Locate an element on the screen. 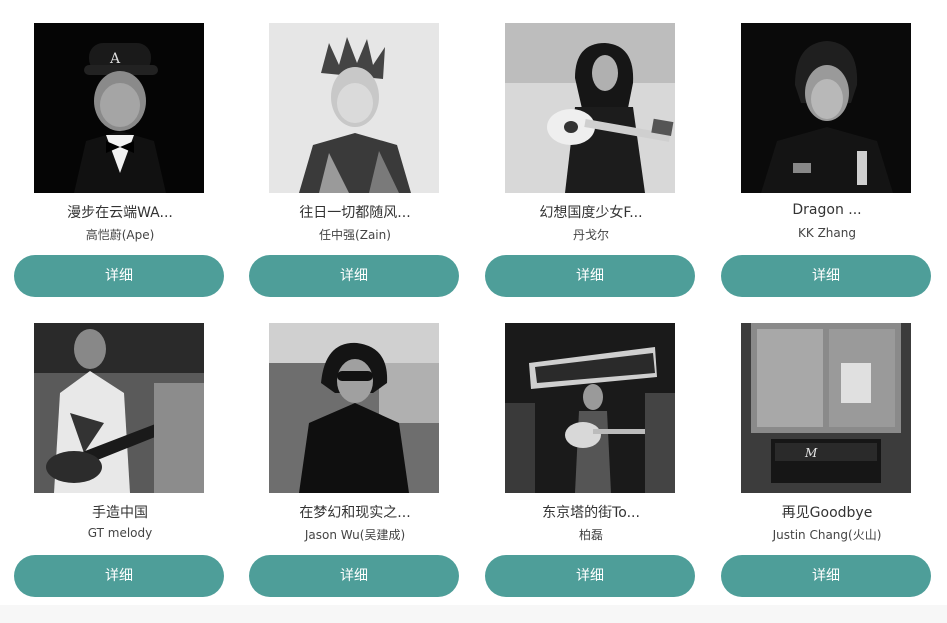  album-artist: 高恺蔚(Ape) is located at coordinates (120, 235).